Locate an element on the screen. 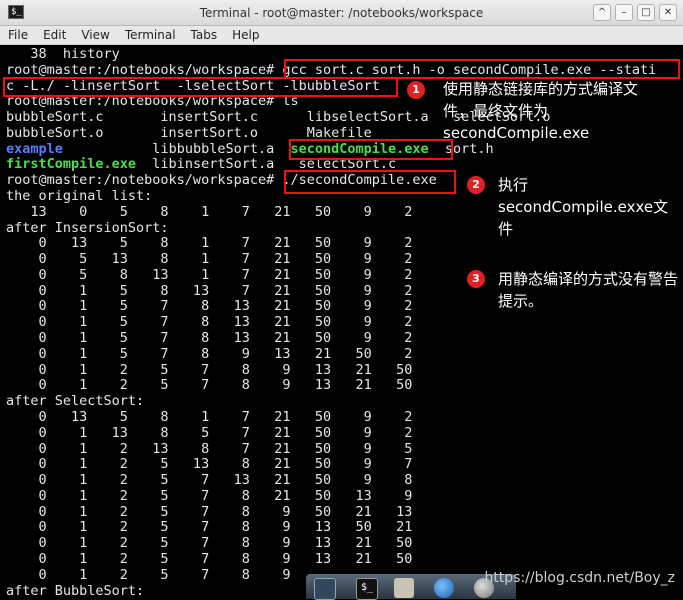 The height and width of the screenshot is (600, 683). terminal-text: 0 1 2 5 7 8 9 is located at coordinates (148, 574).